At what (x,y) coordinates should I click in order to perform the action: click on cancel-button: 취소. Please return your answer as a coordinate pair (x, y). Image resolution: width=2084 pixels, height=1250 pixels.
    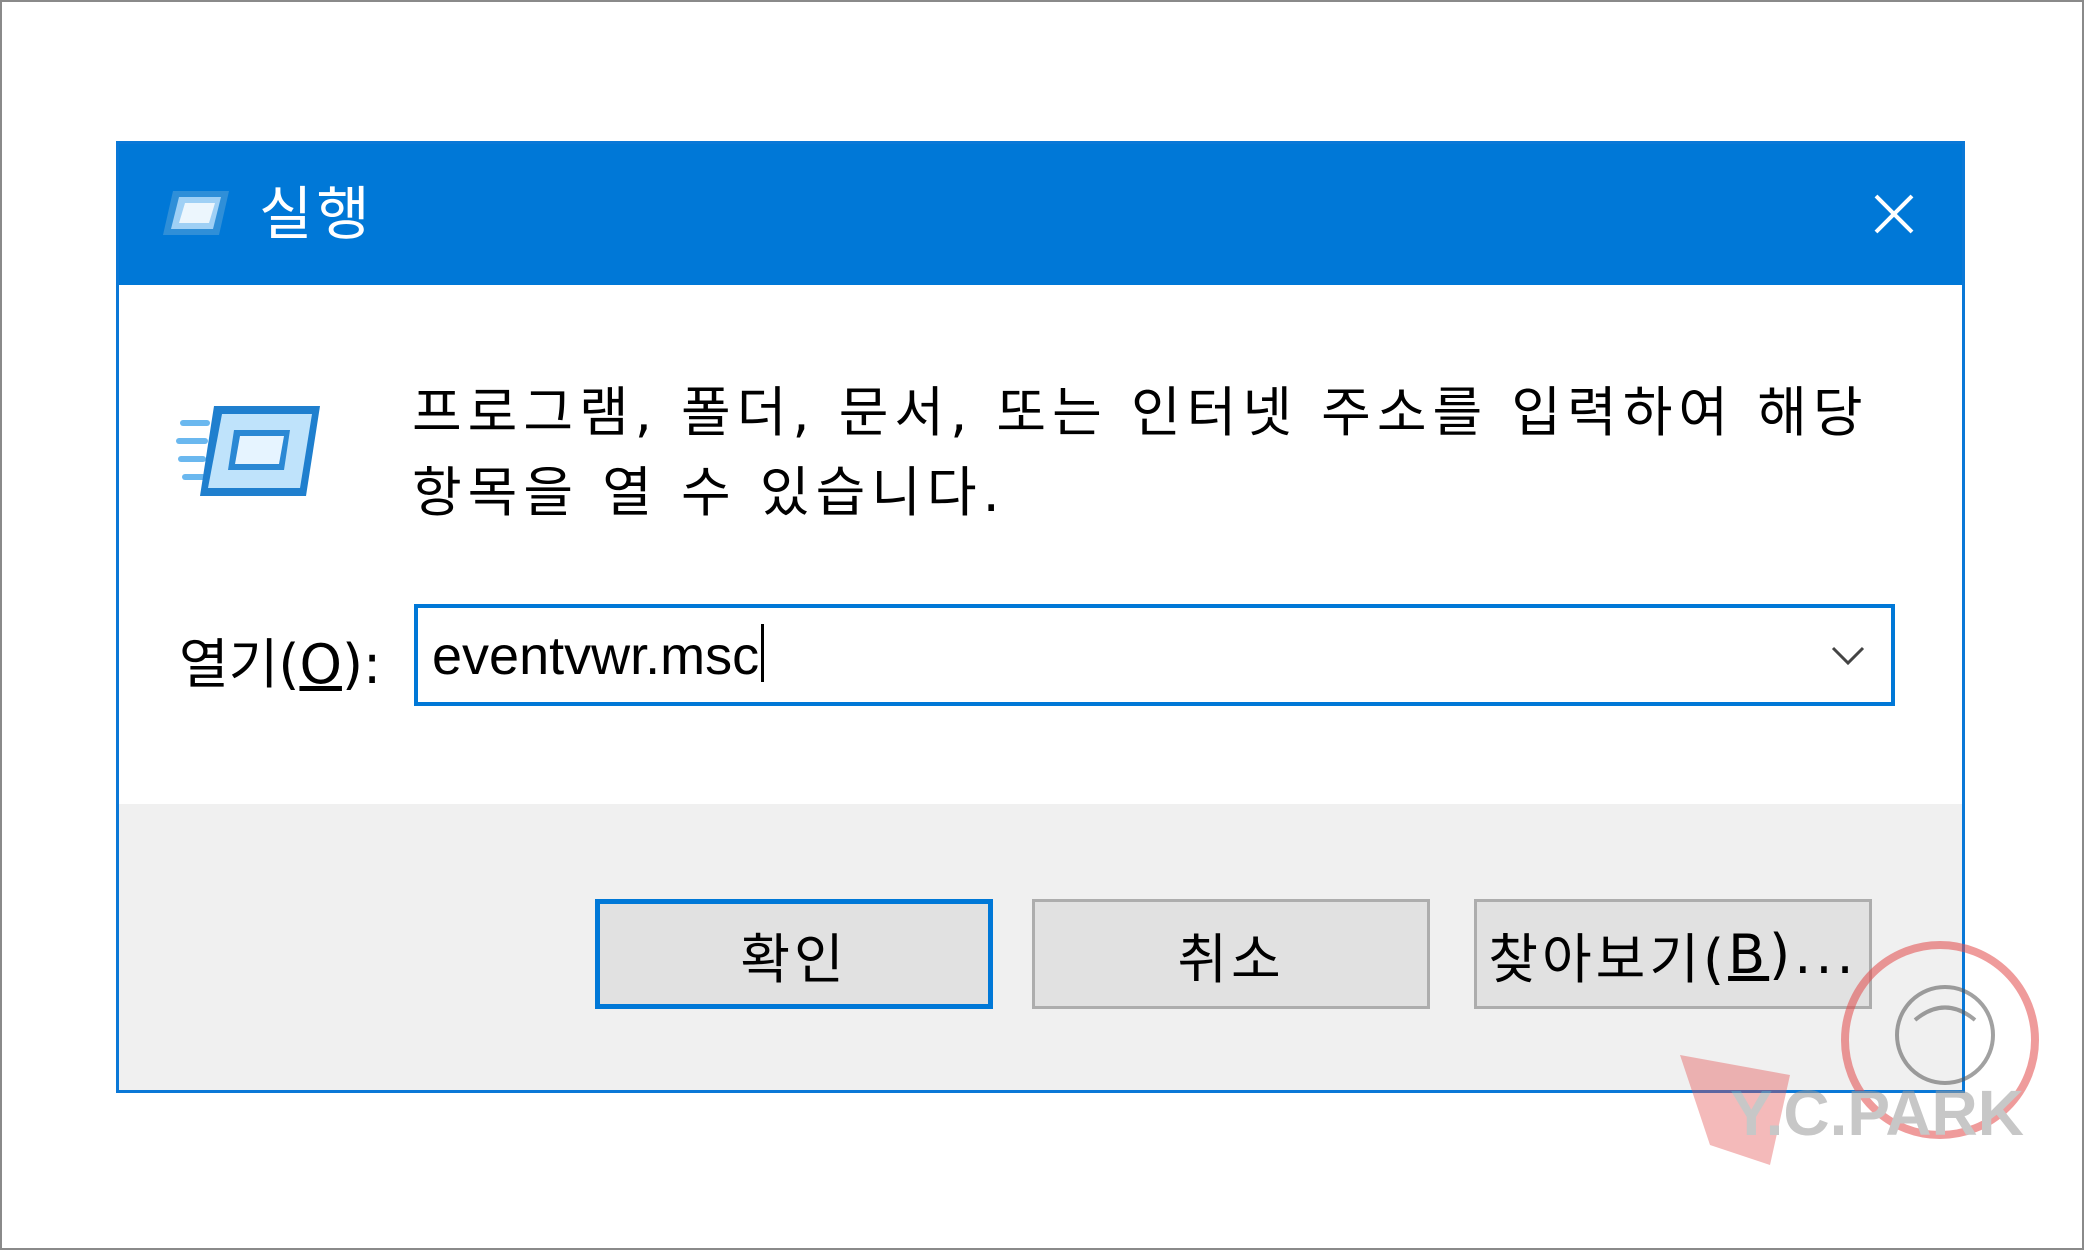
    Looking at the image, I should click on (1231, 954).